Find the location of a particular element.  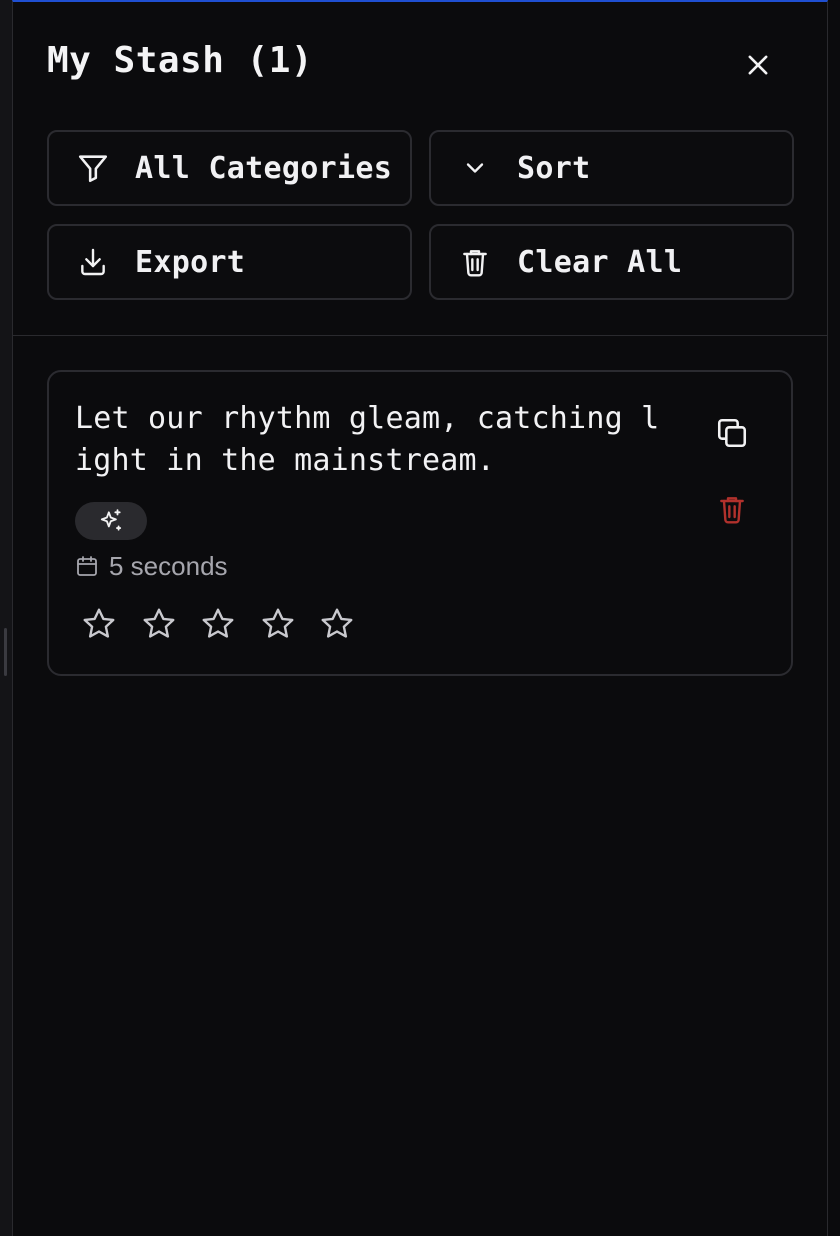

timestamp: 5 seconds is located at coordinates (151, 566).